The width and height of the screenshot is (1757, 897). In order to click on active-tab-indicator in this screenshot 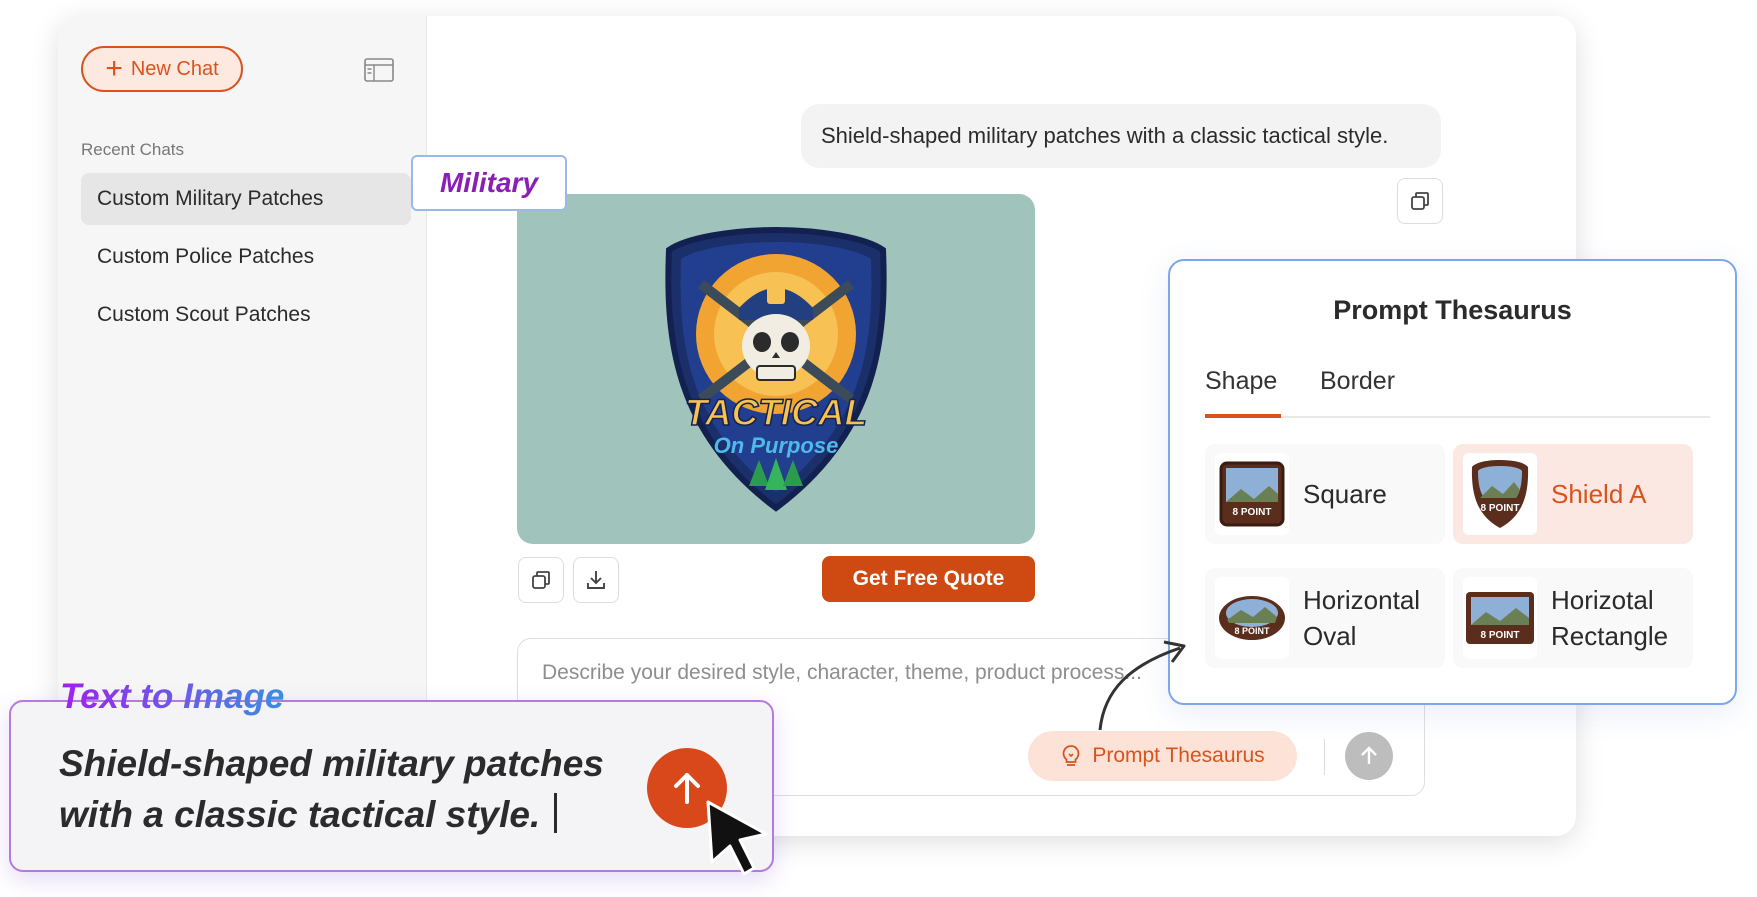, I will do `click(1243, 416)`.